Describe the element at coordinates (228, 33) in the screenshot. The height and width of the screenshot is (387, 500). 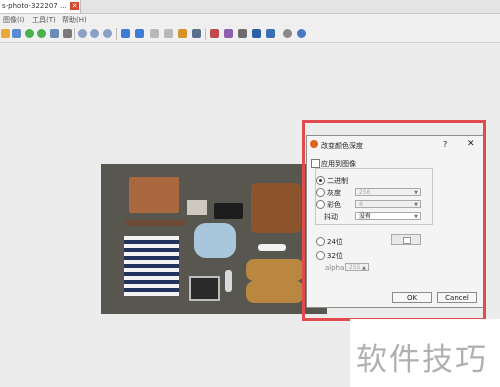
I see `paint-icon` at that location.